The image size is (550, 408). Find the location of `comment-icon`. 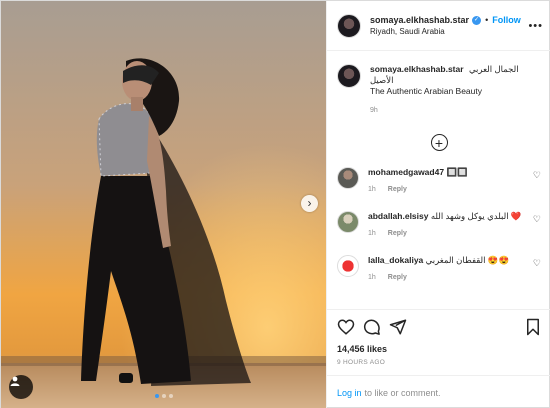

comment-icon is located at coordinates (372, 327).